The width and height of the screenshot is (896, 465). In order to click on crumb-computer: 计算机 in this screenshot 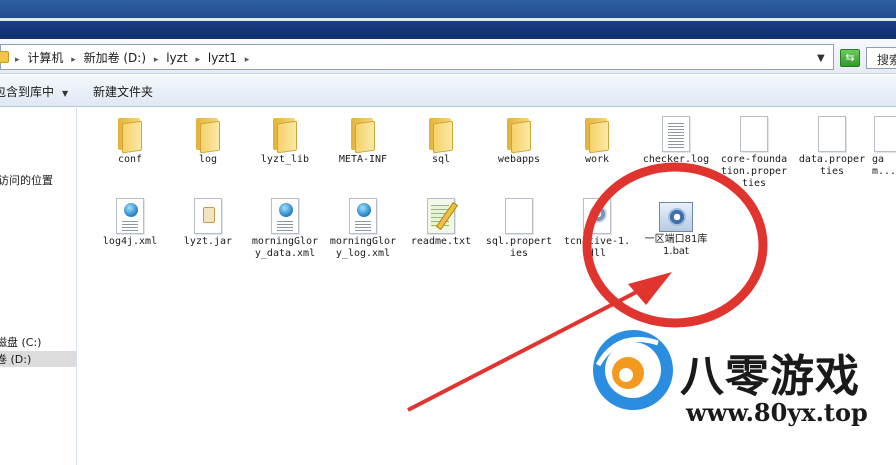, I will do `click(45, 58)`.